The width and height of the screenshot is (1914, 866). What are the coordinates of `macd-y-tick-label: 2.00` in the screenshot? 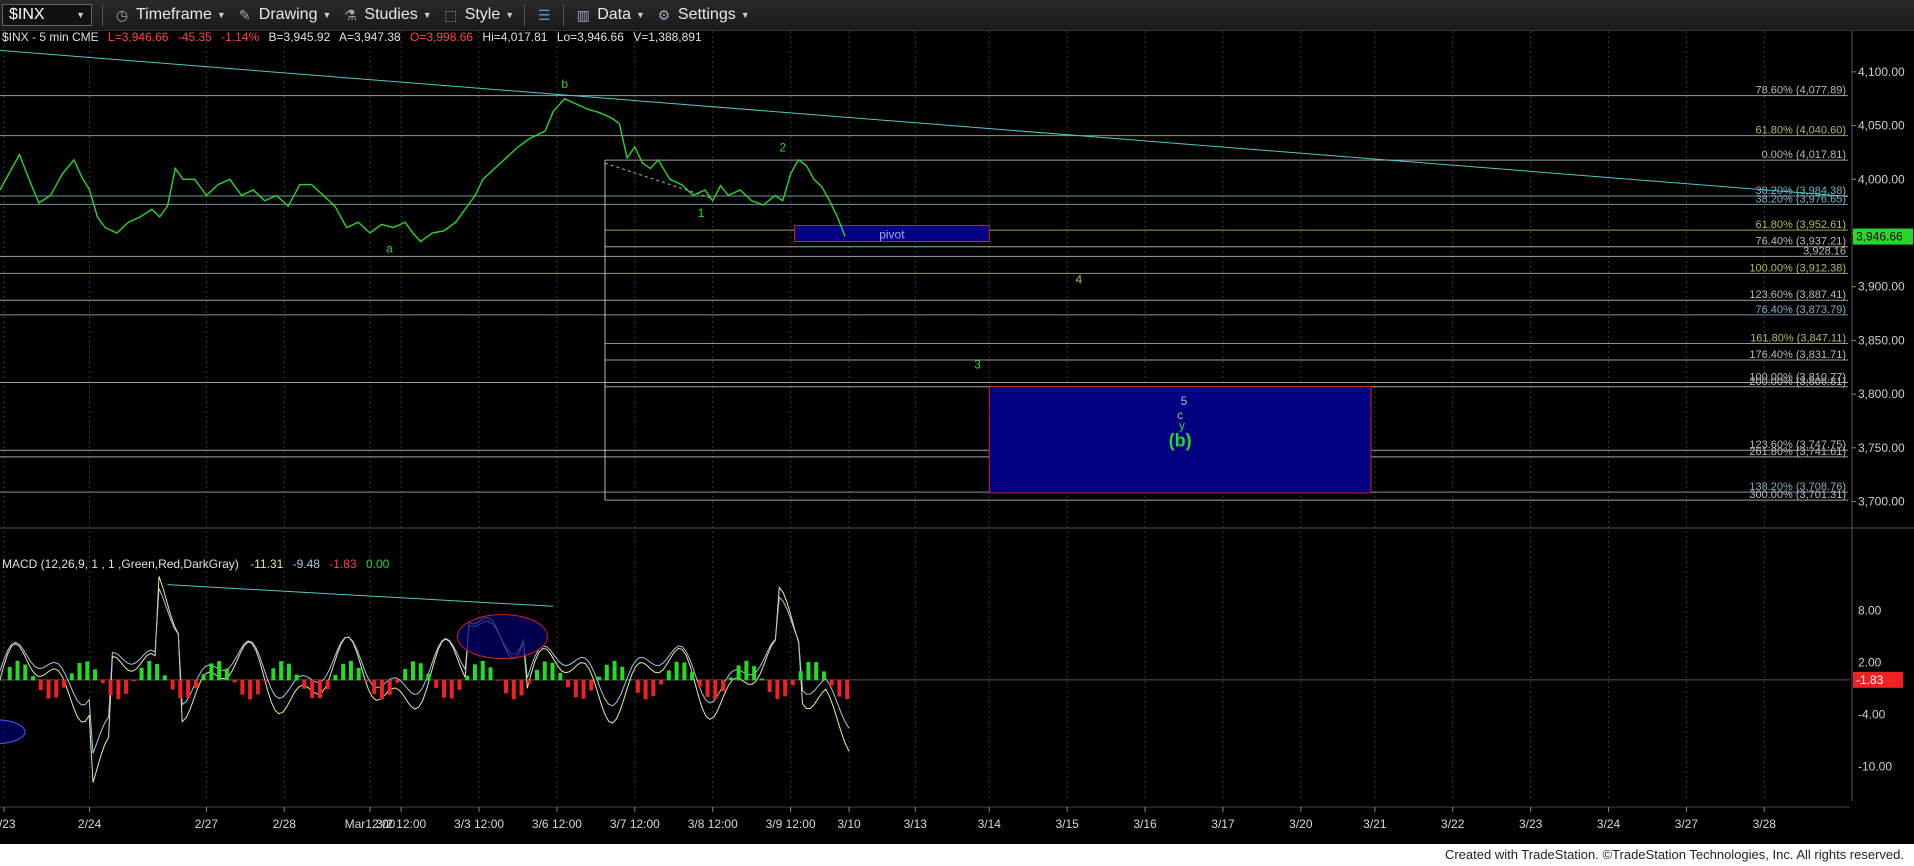 It's located at (1870, 663).